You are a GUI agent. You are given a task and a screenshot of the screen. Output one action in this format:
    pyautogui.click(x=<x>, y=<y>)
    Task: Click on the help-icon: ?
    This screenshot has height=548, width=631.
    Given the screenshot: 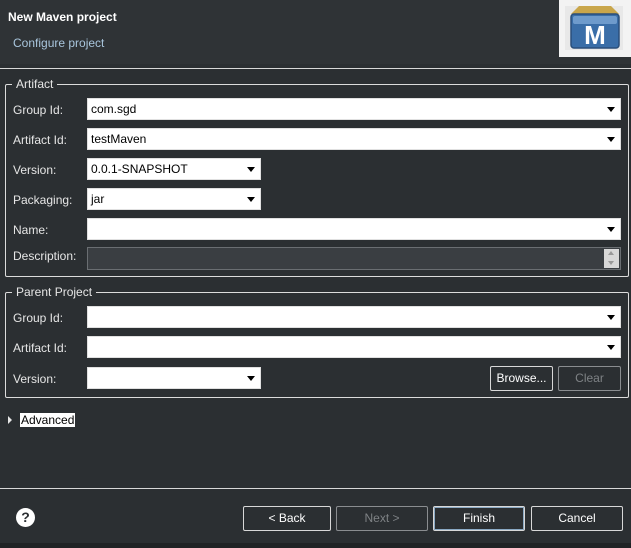 What is the action you would take?
    pyautogui.click(x=25, y=517)
    